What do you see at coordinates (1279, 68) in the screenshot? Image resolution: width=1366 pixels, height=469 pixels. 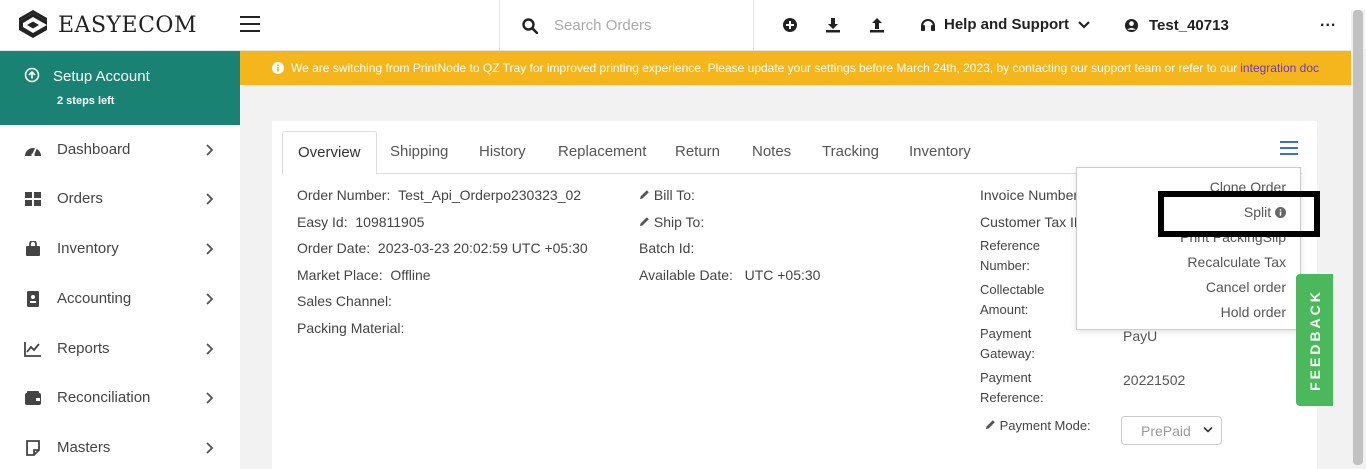 I see `integration-doc-link: integration doc` at bounding box center [1279, 68].